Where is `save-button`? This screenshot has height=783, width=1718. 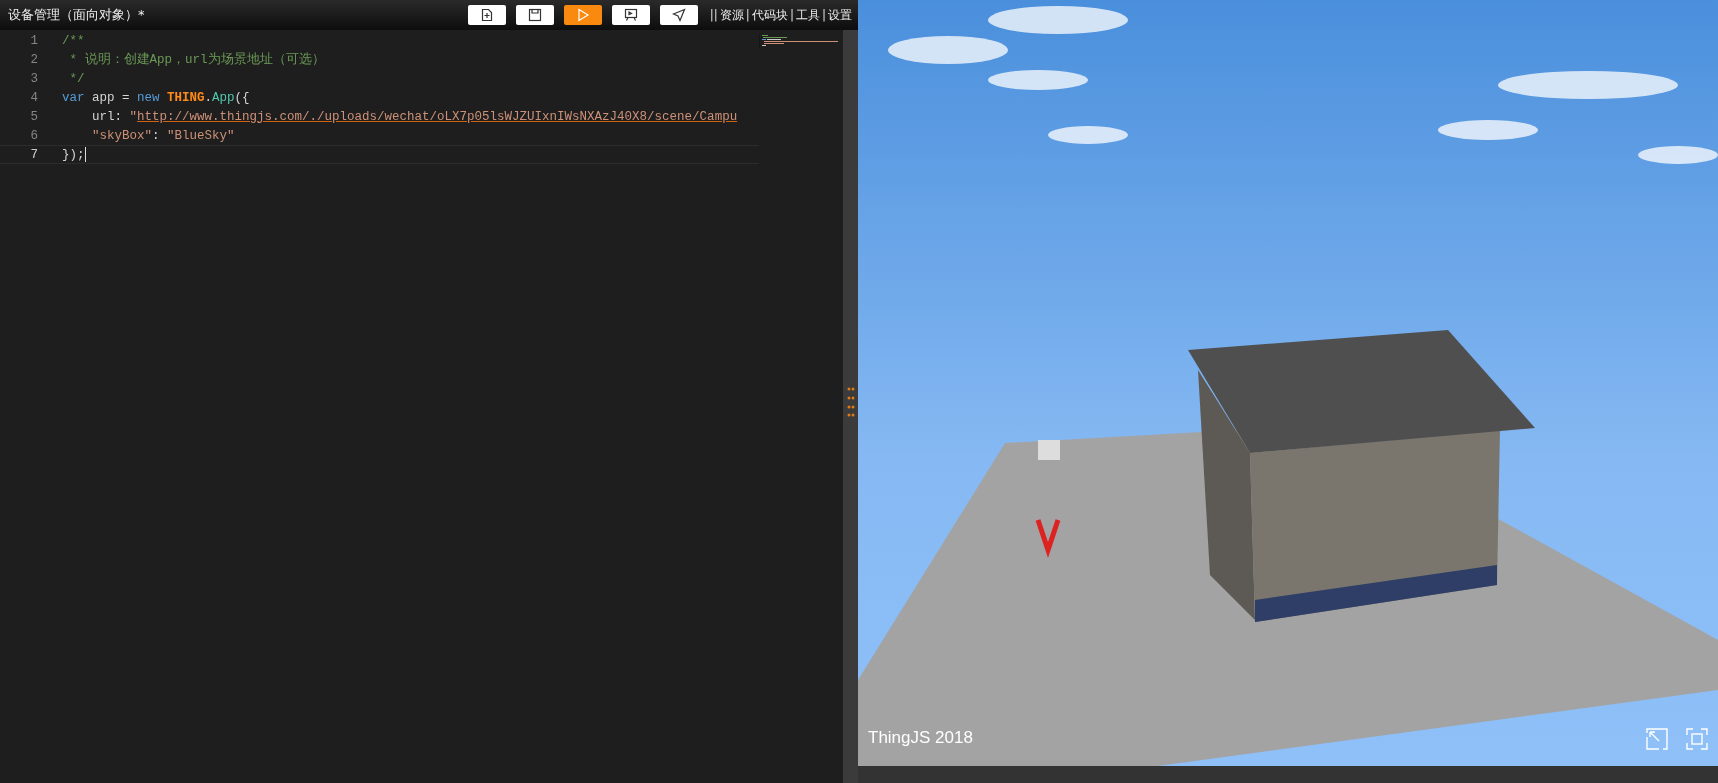 save-button is located at coordinates (534, 15).